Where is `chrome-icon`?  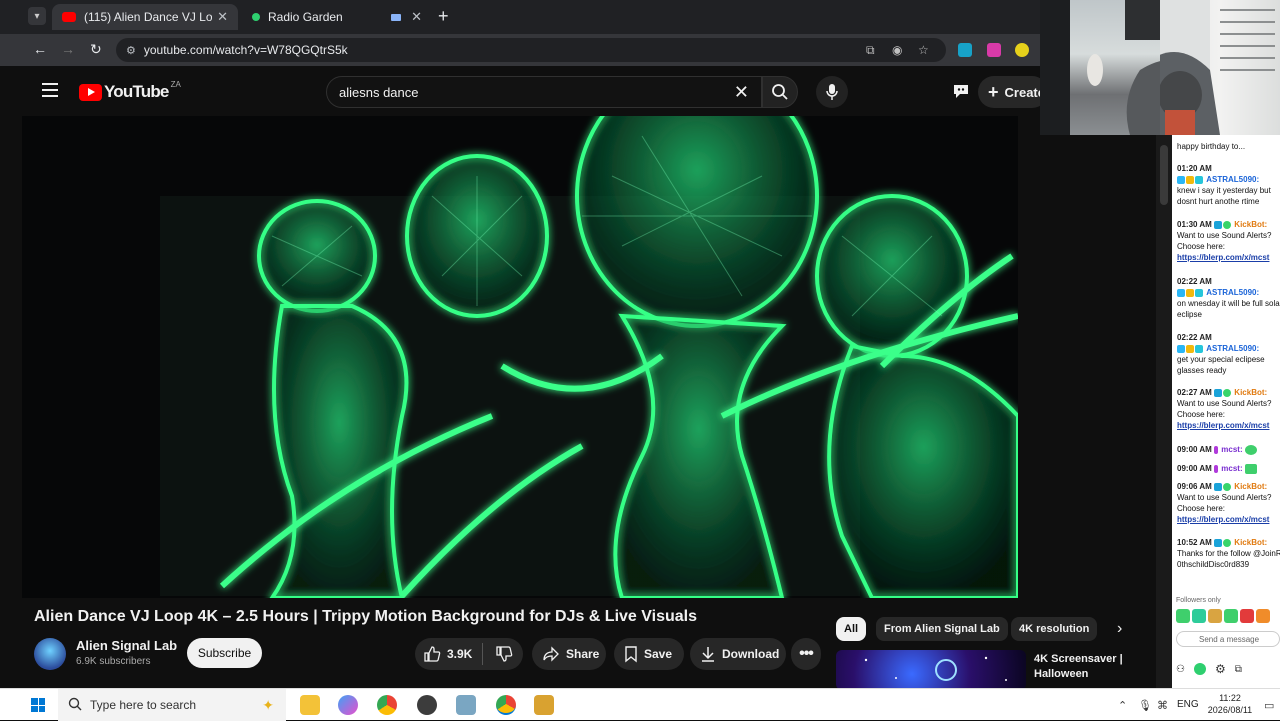 chrome-icon is located at coordinates (387, 705).